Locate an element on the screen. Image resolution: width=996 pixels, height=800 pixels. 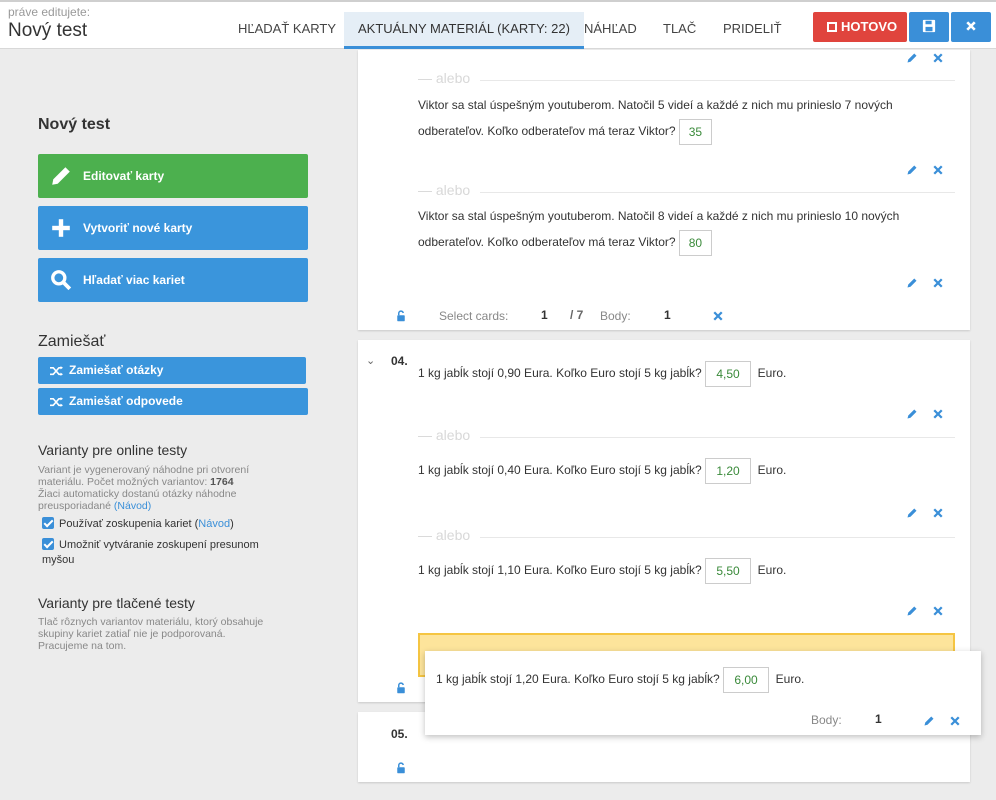
card-number: 04. is located at coordinates (399, 361).